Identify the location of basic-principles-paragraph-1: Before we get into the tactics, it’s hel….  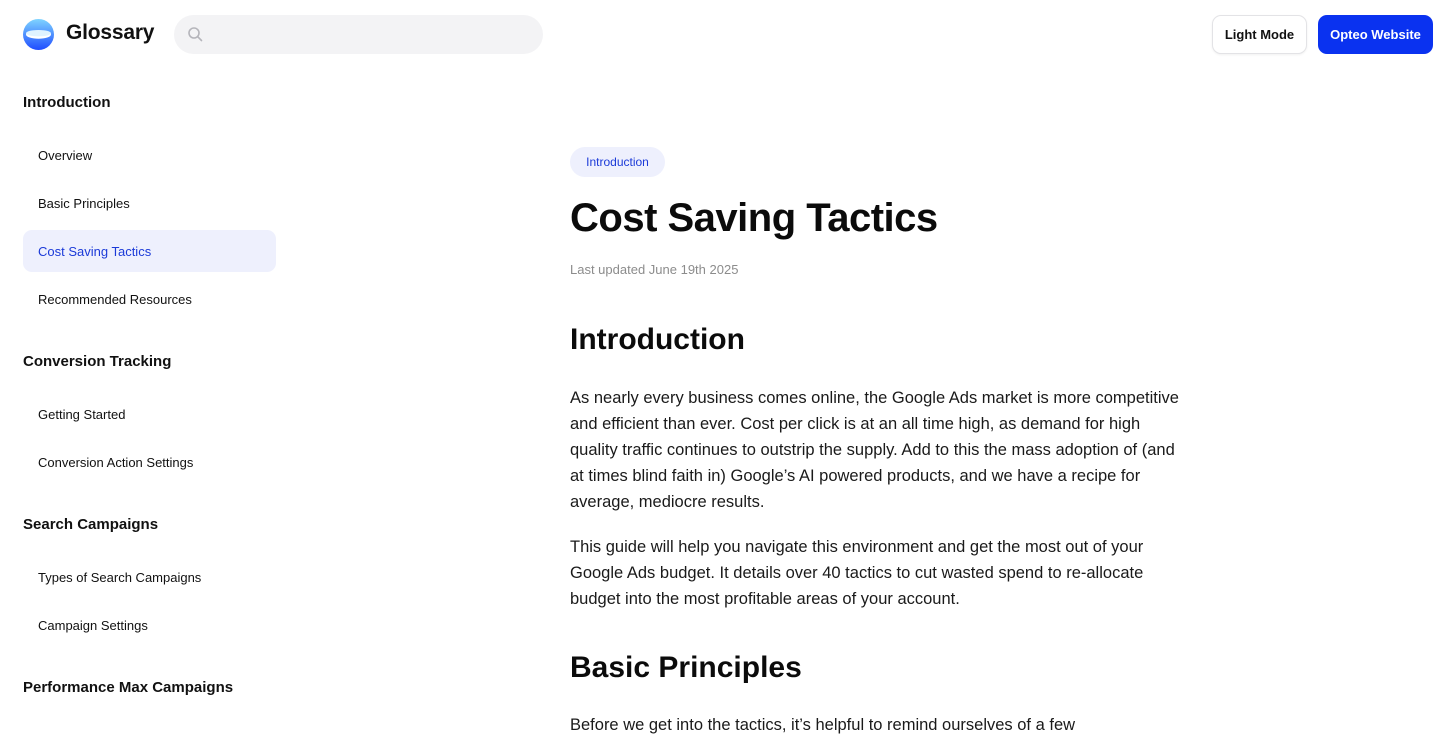
(823, 725).